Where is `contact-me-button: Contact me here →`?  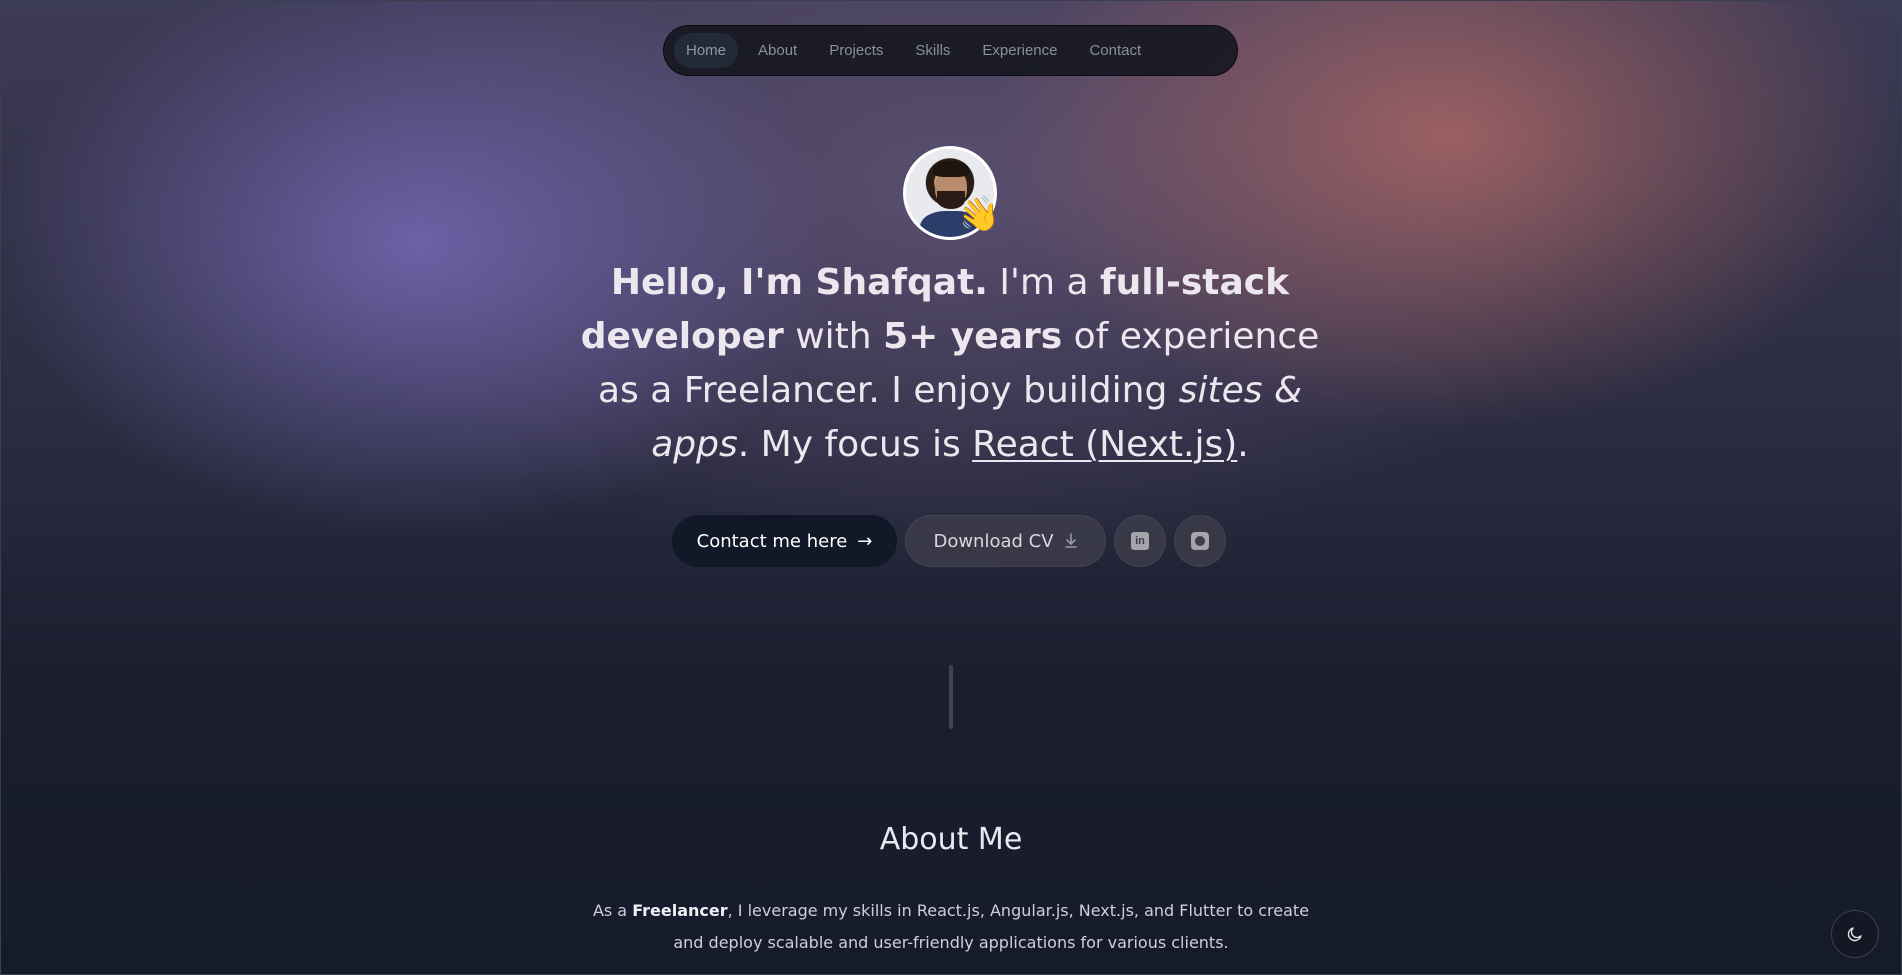 contact-me-button: Contact me here → is located at coordinates (784, 541).